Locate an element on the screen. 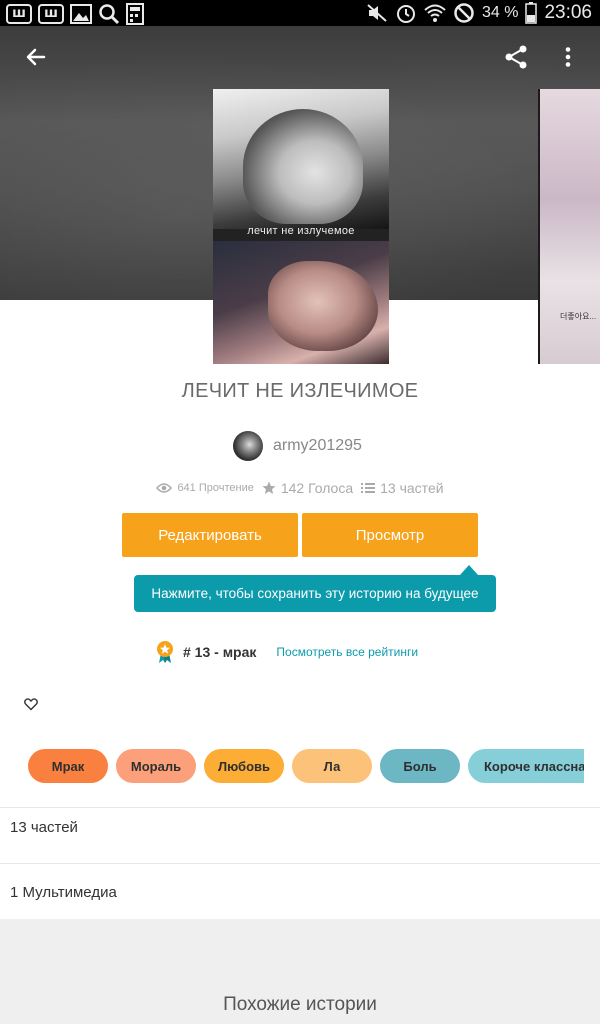  votes-count: 142 Голоса is located at coordinates (317, 488).